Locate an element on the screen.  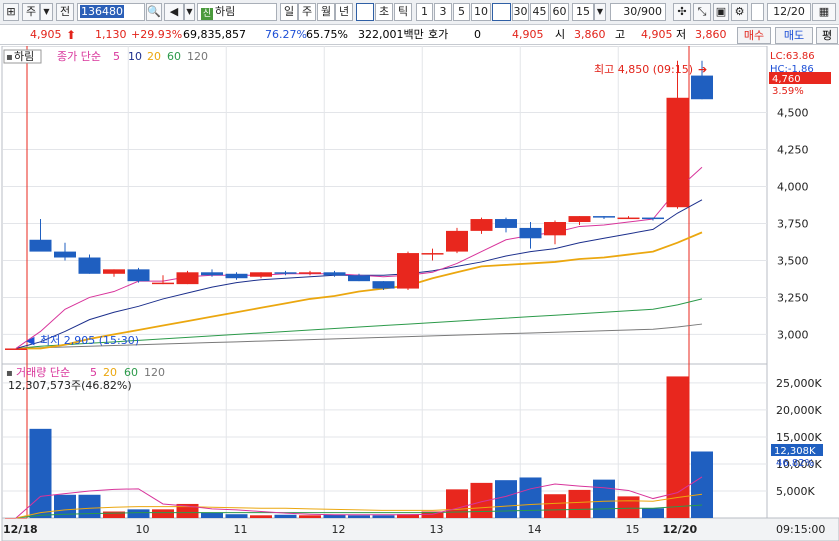
save-icon: ▣ is located at coordinates (721, 12).